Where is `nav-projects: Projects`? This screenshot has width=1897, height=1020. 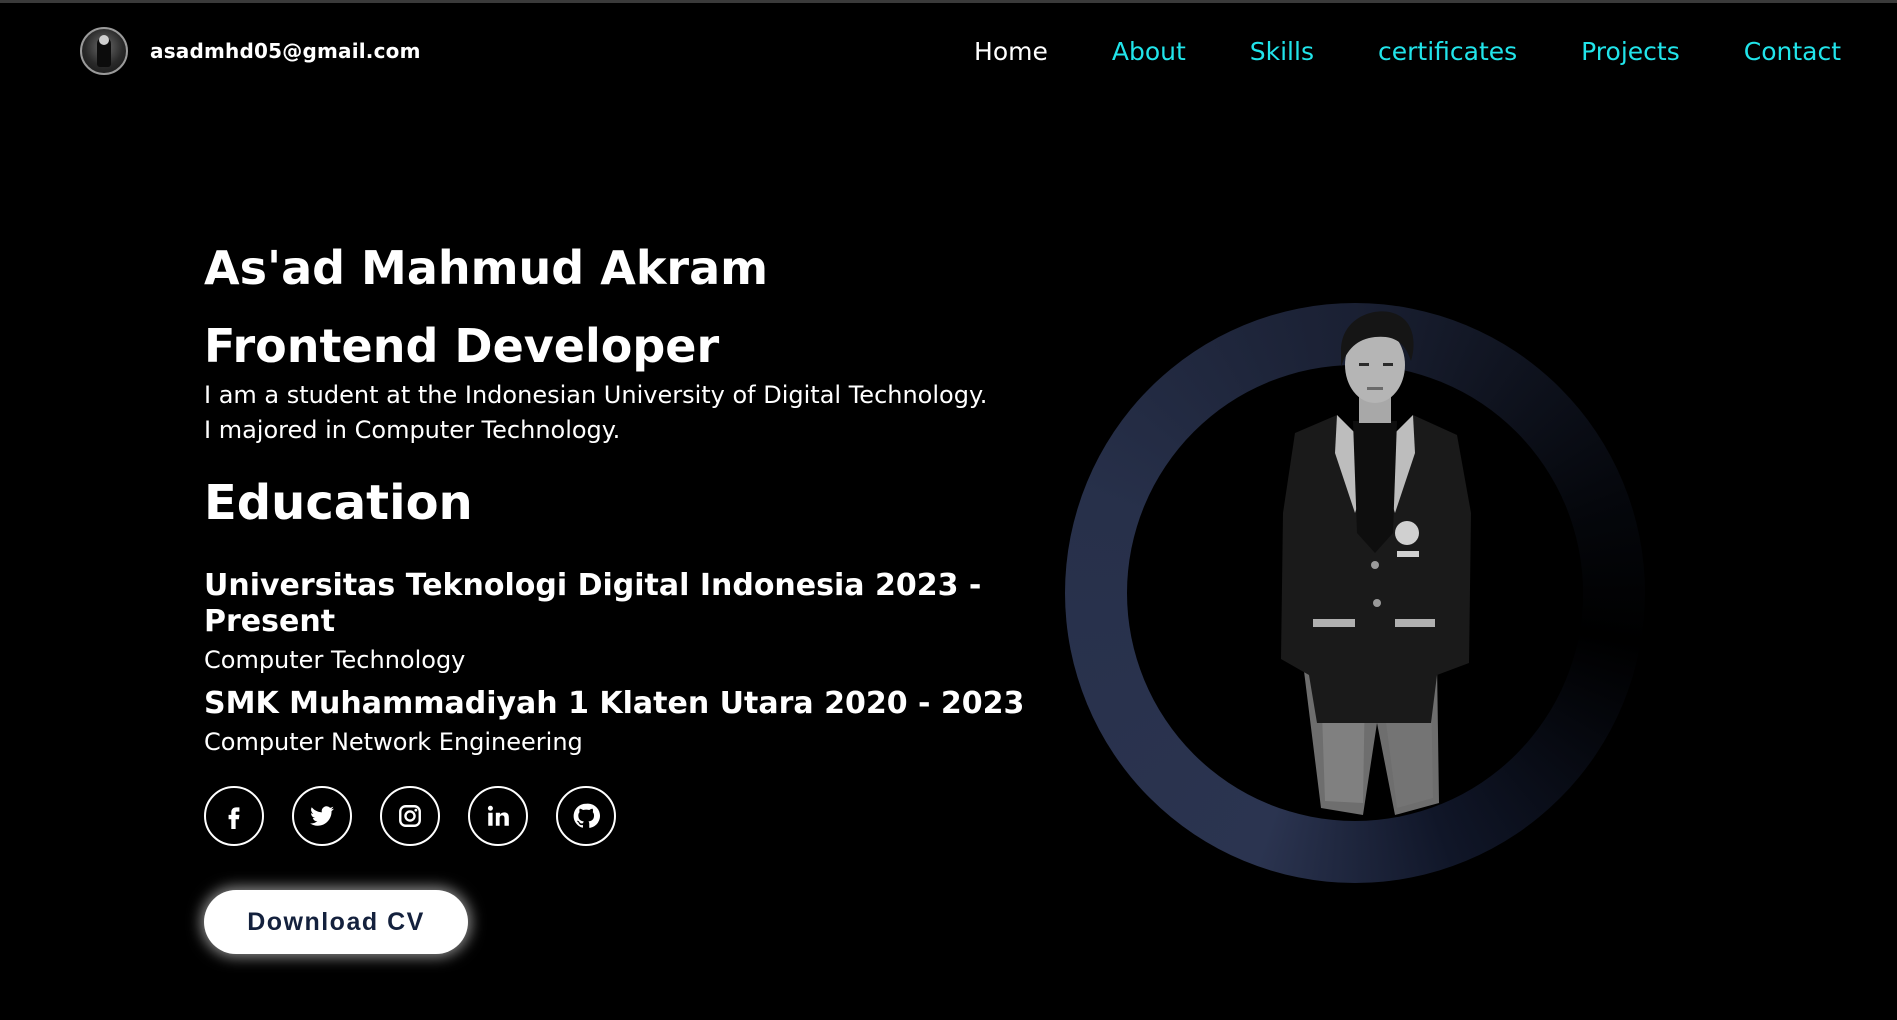 nav-projects: Projects is located at coordinates (1630, 51).